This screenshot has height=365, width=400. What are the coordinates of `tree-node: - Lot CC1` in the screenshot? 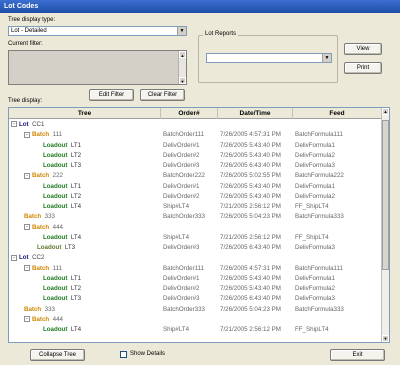 It's located at (27, 125).